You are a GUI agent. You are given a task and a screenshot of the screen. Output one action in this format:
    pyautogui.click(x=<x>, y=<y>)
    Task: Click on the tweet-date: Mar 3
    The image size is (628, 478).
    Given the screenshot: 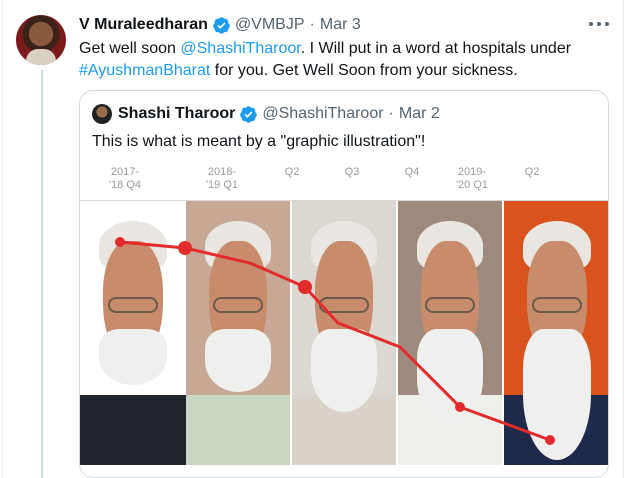 What is the action you would take?
    pyautogui.click(x=340, y=25)
    